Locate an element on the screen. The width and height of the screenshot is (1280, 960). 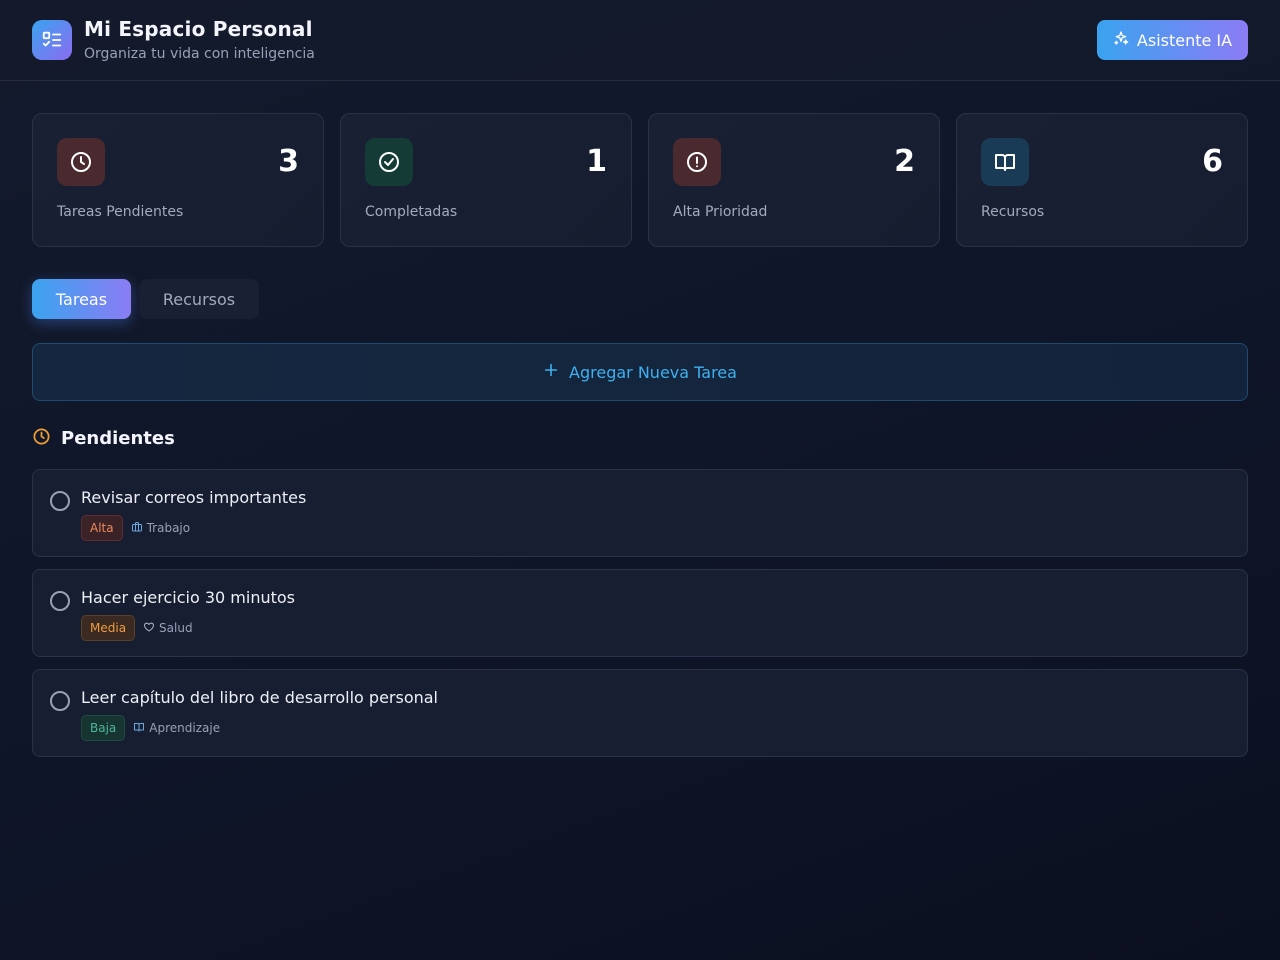
stat-card-resources: 6 Recursos is located at coordinates (1102, 180).